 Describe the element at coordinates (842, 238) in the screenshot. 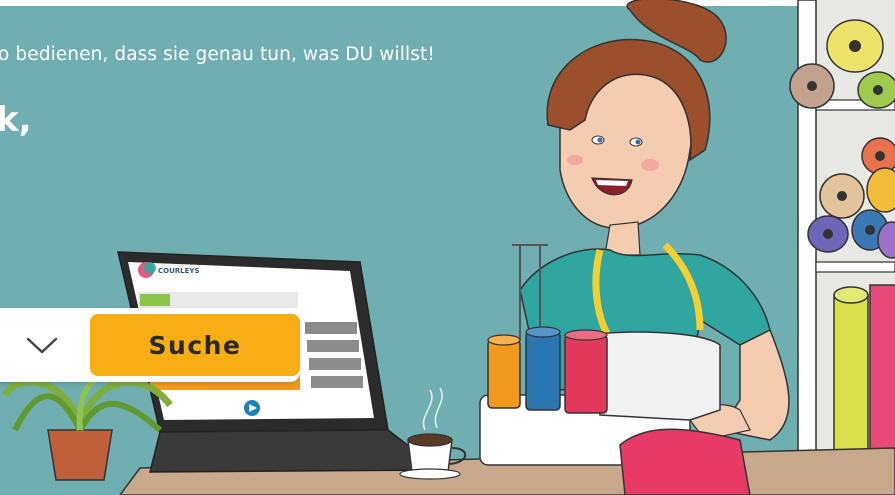

I see `fabric-shelf` at that location.